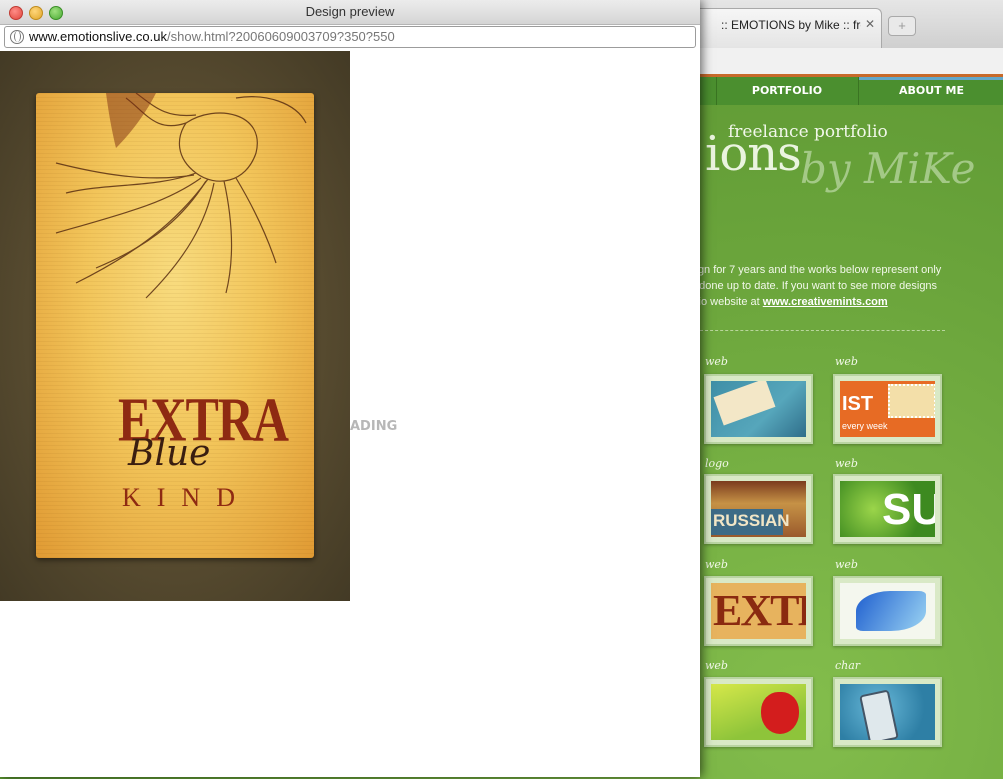 This screenshot has width=1003, height=779. I want to click on tab-close-icon: ✕, so click(870, 24).